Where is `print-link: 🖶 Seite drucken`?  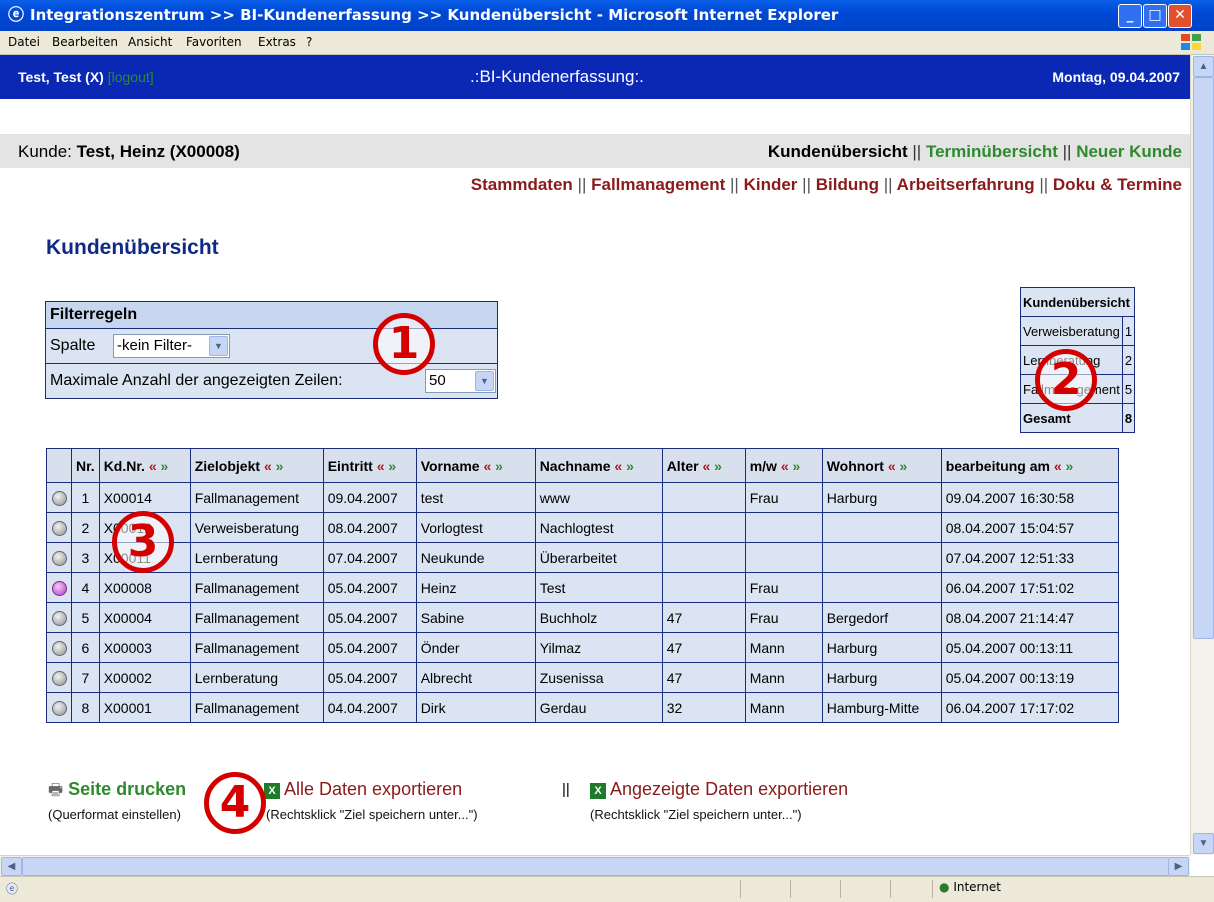
print-link: 🖶 Seite drucken is located at coordinates (117, 792).